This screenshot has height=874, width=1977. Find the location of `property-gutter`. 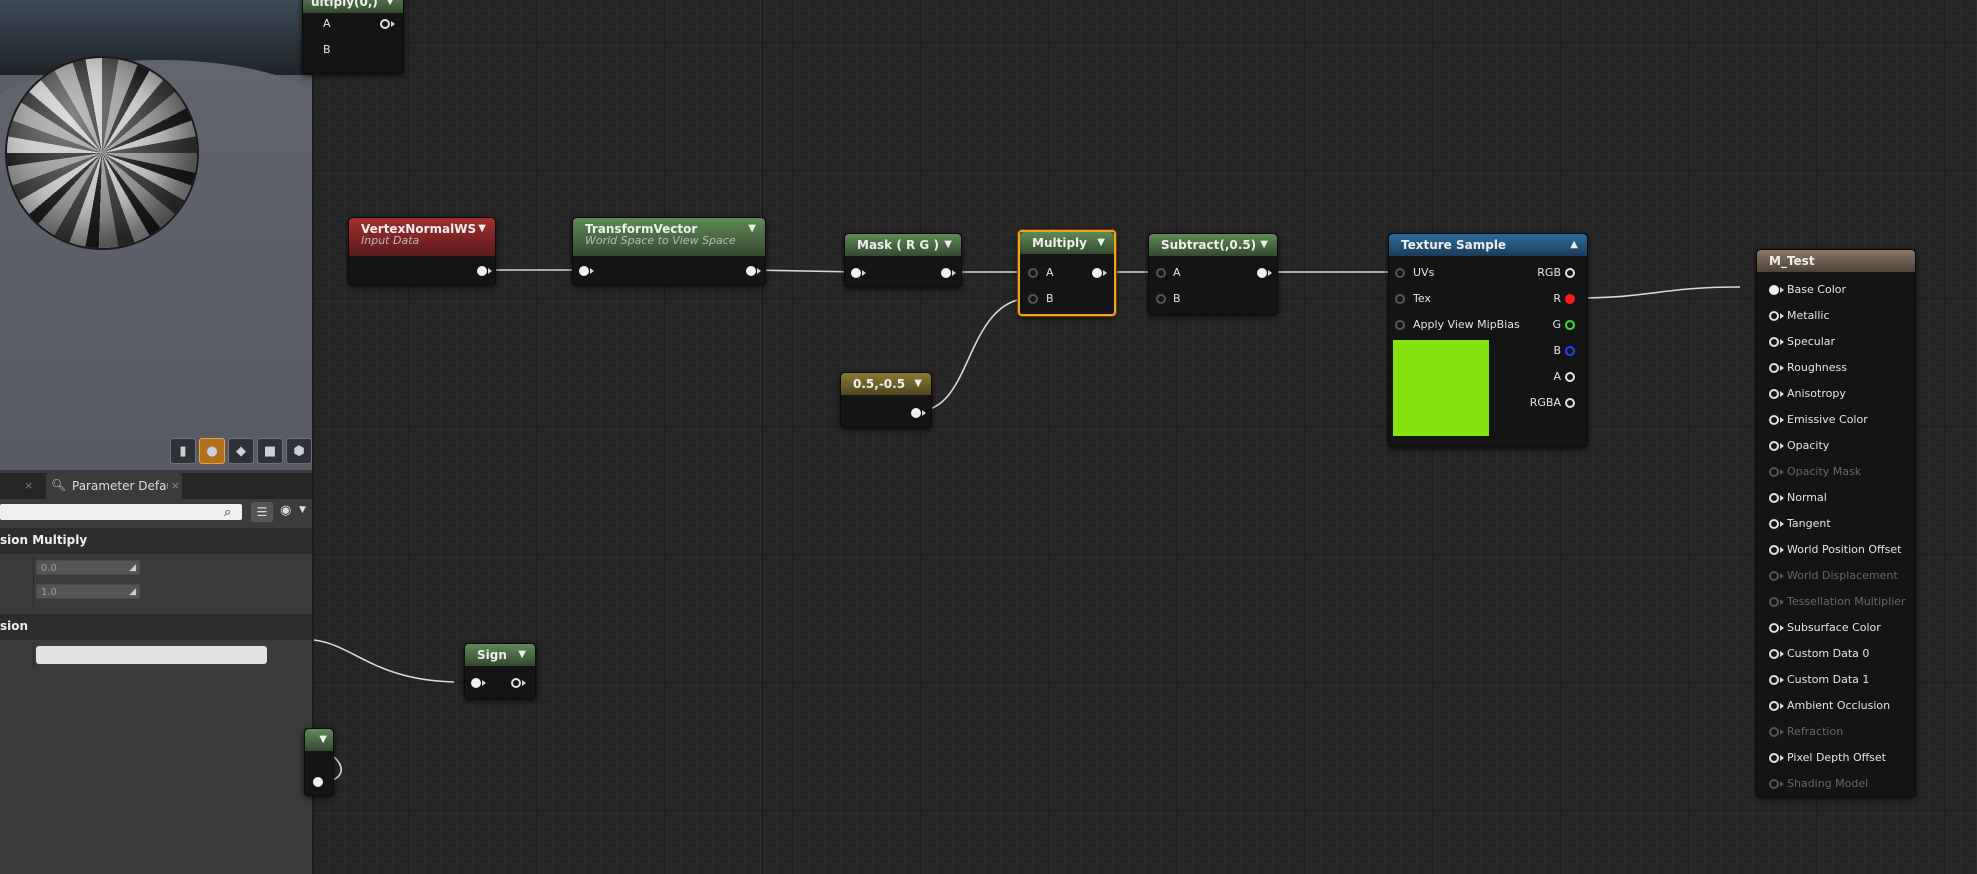

property-gutter is located at coordinates (33, 655).